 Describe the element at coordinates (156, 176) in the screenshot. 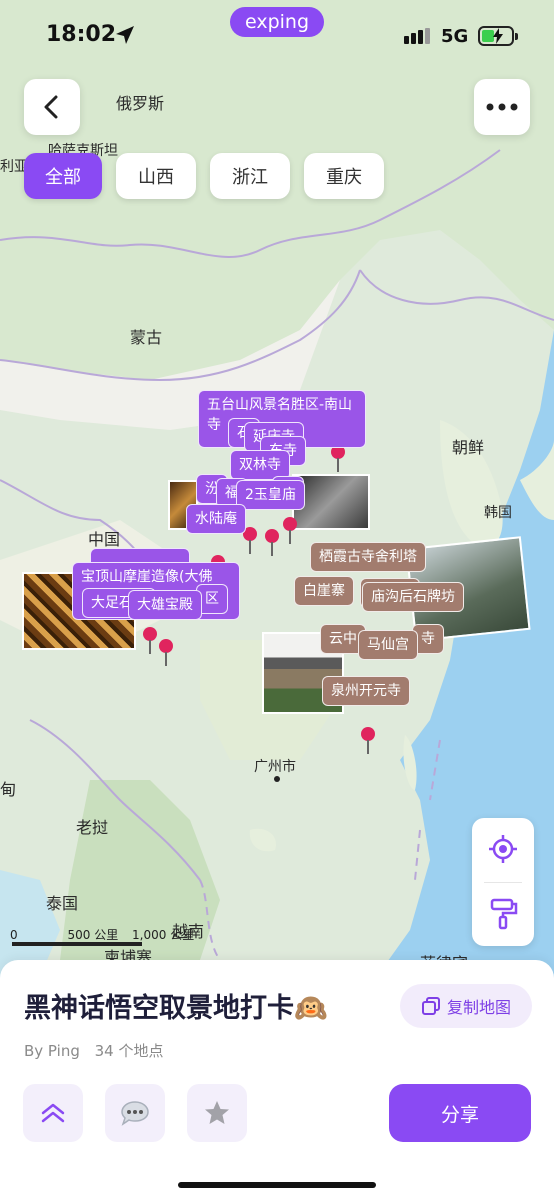

I see `filter-chip-shanxi: 山西` at that location.